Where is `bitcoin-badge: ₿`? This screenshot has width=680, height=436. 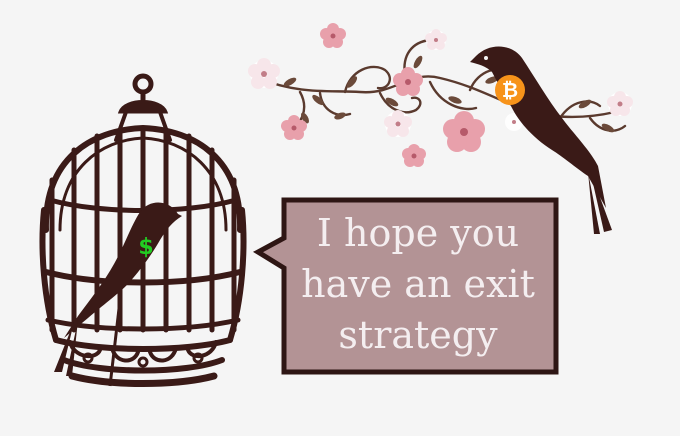 bitcoin-badge: ₿ is located at coordinates (510, 90).